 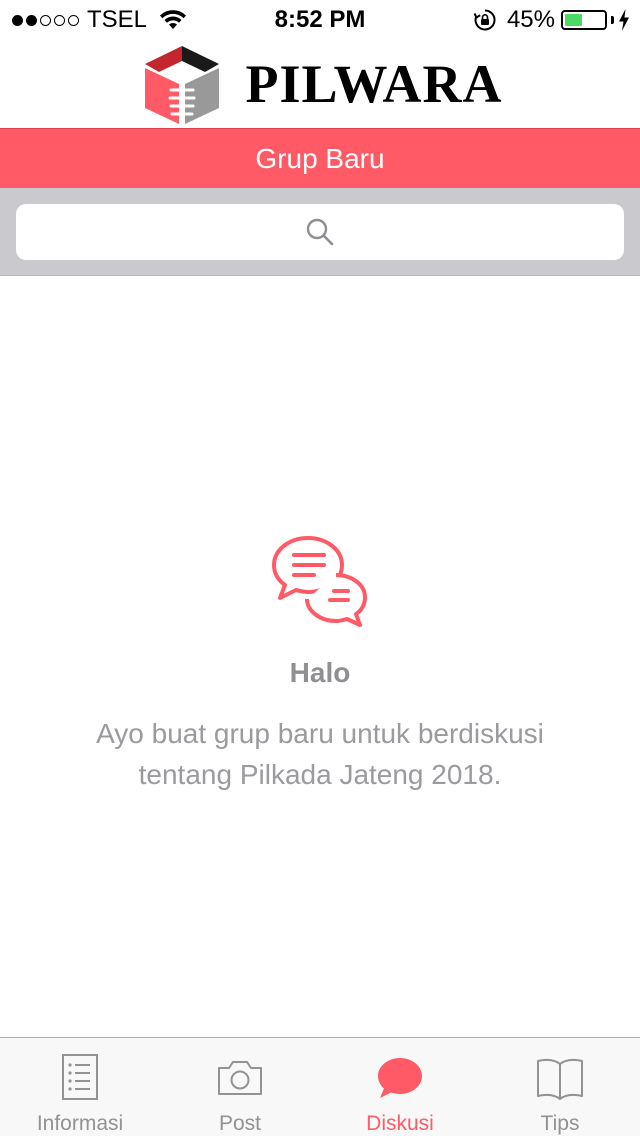 I want to click on tab-informasi: Informasi, so click(x=80, y=1087).